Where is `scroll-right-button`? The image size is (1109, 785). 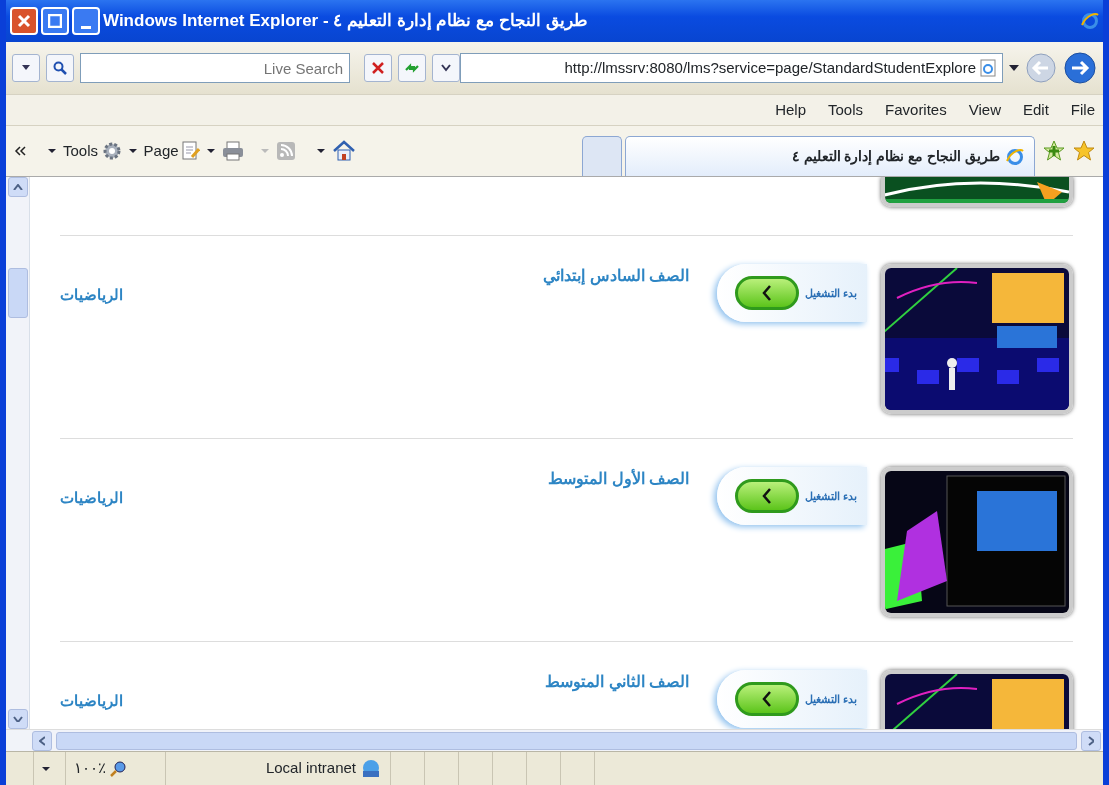 scroll-right-button is located at coordinates (1091, 740).